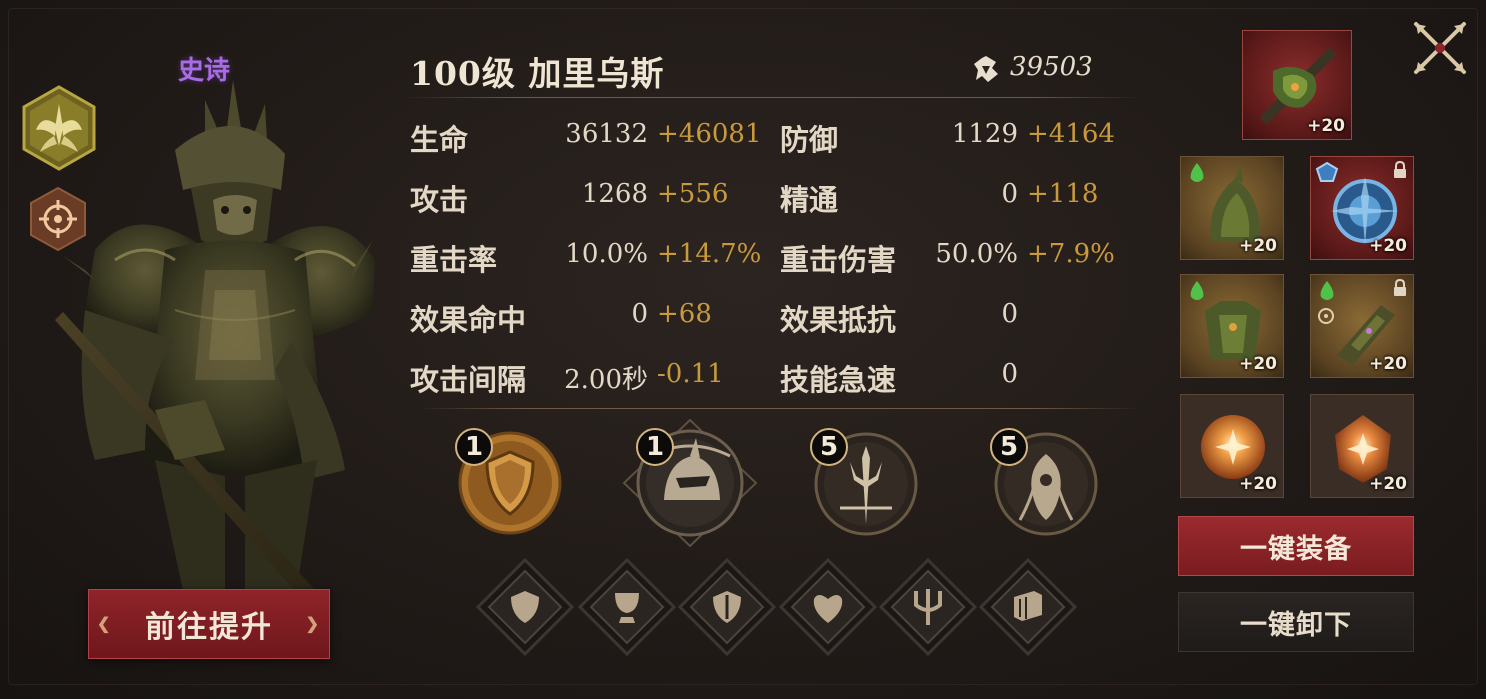 This screenshot has width=1486, height=699. Describe the element at coordinates (1051, 67) in the screenshot. I see `combat-power-value: 39503` at that location.